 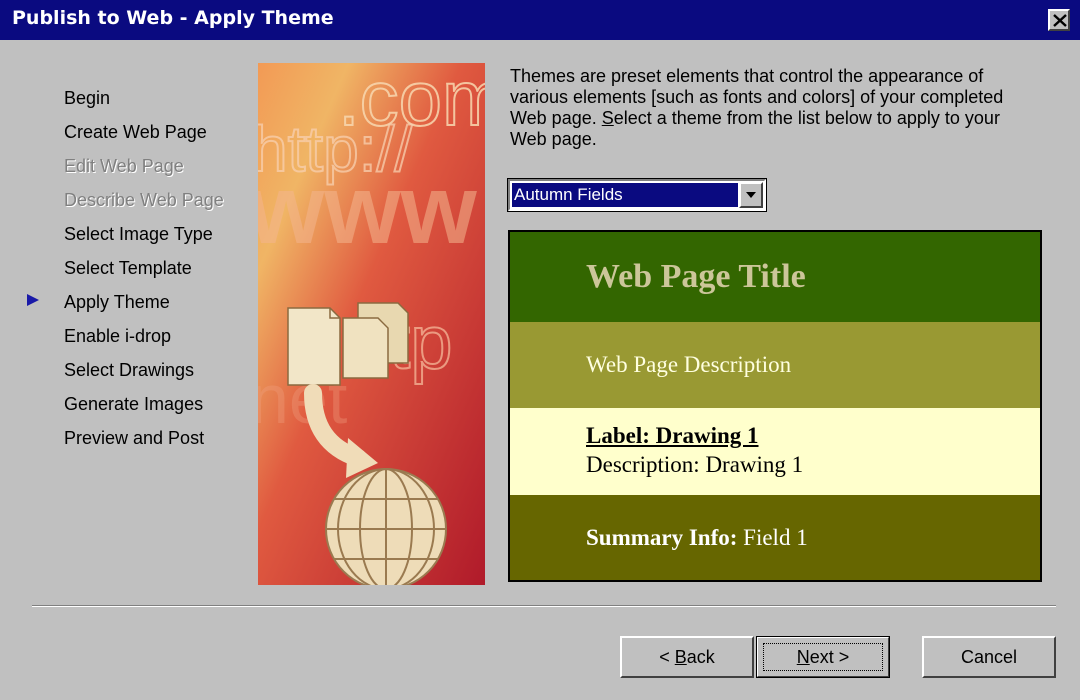 I want to click on close-button, so click(x=1059, y=20).